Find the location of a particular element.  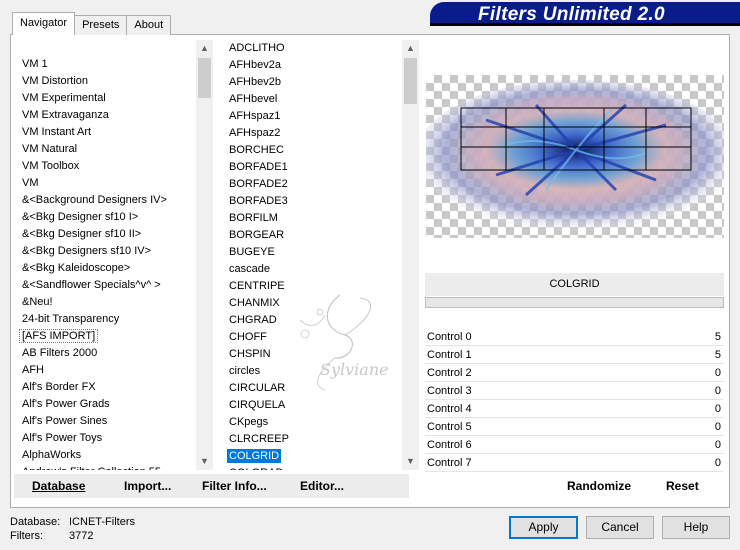

filter-item: circles is located at coordinates (311, 371).